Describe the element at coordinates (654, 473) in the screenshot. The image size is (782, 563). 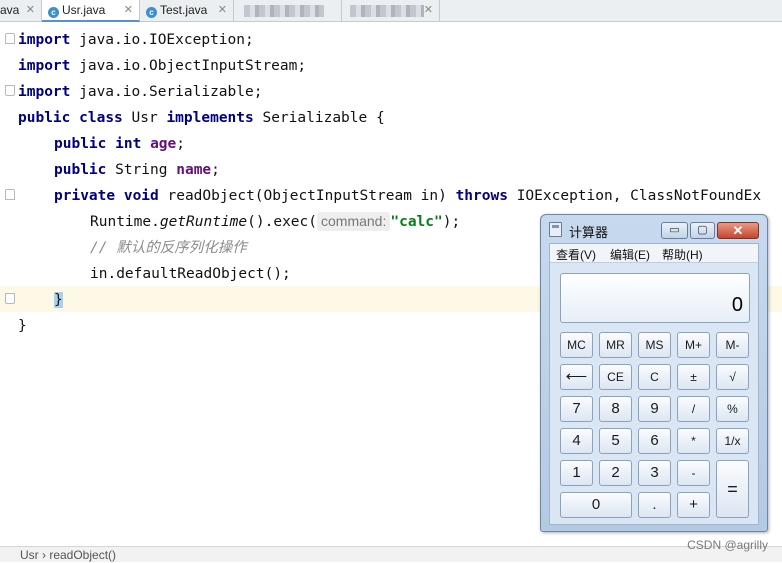
I see `digit-3-button: 3` at that location.